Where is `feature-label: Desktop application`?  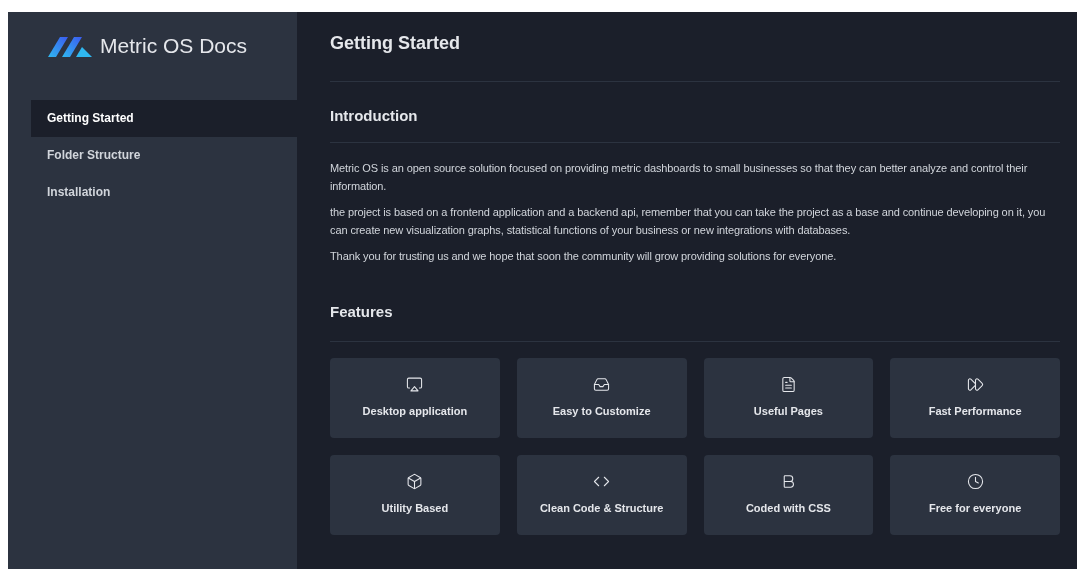 feature-label: Desktop application is located at coordinates (415, 412).